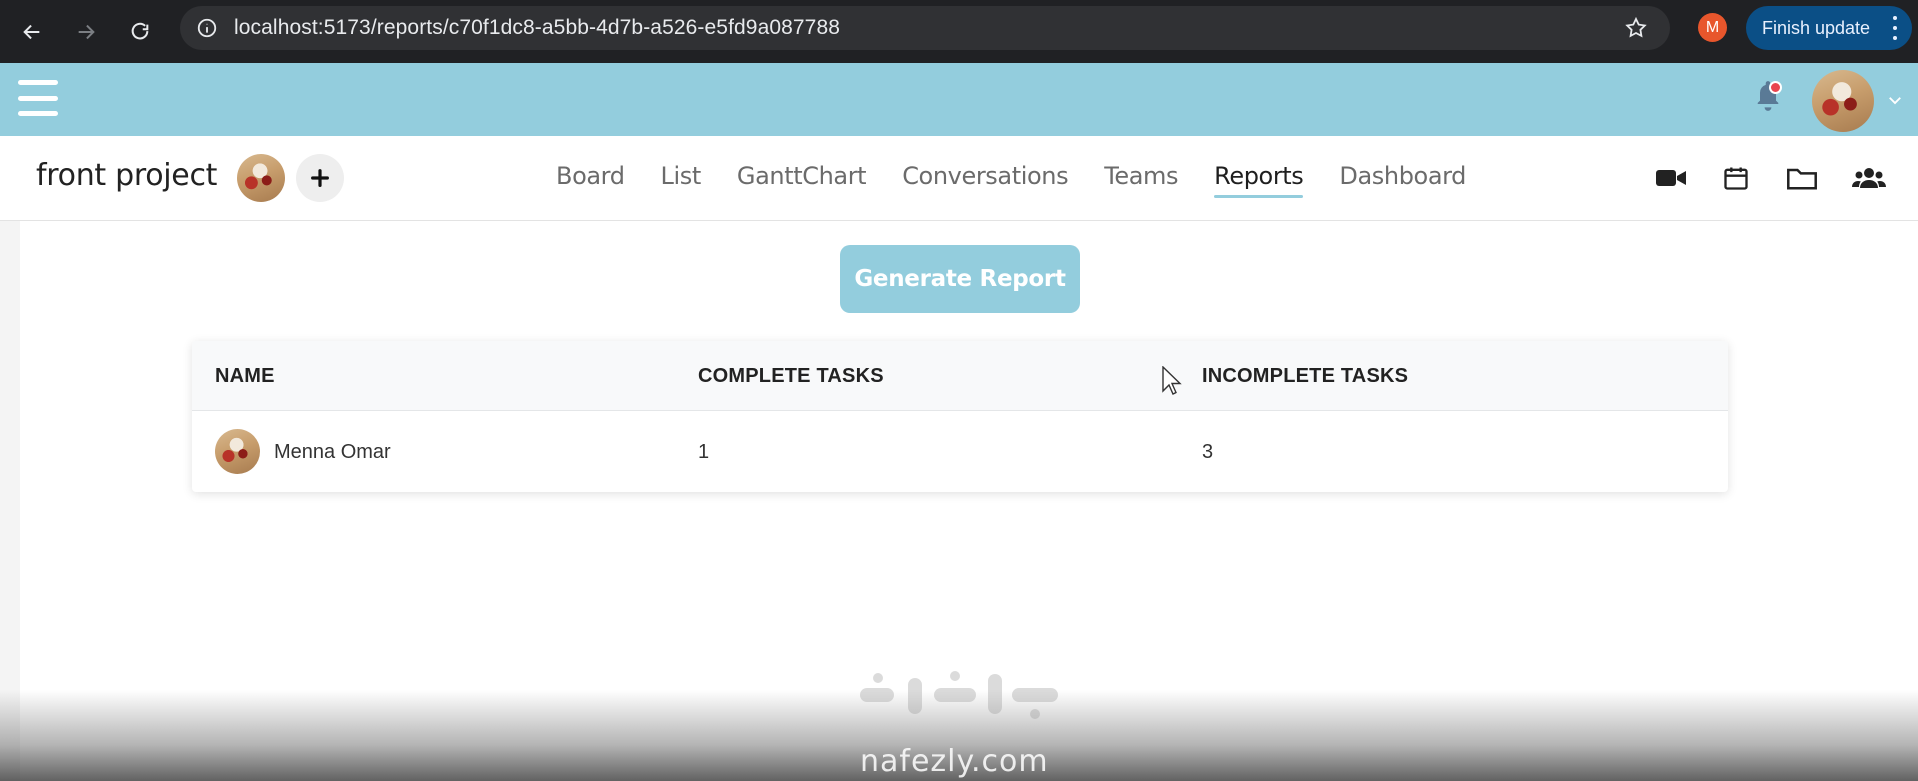  Describe the element at coordinates (960, 376) in the screenshot. I see `table-header: NAME COMPLETE TASKS INCOMPLETE TASKS` at that location.